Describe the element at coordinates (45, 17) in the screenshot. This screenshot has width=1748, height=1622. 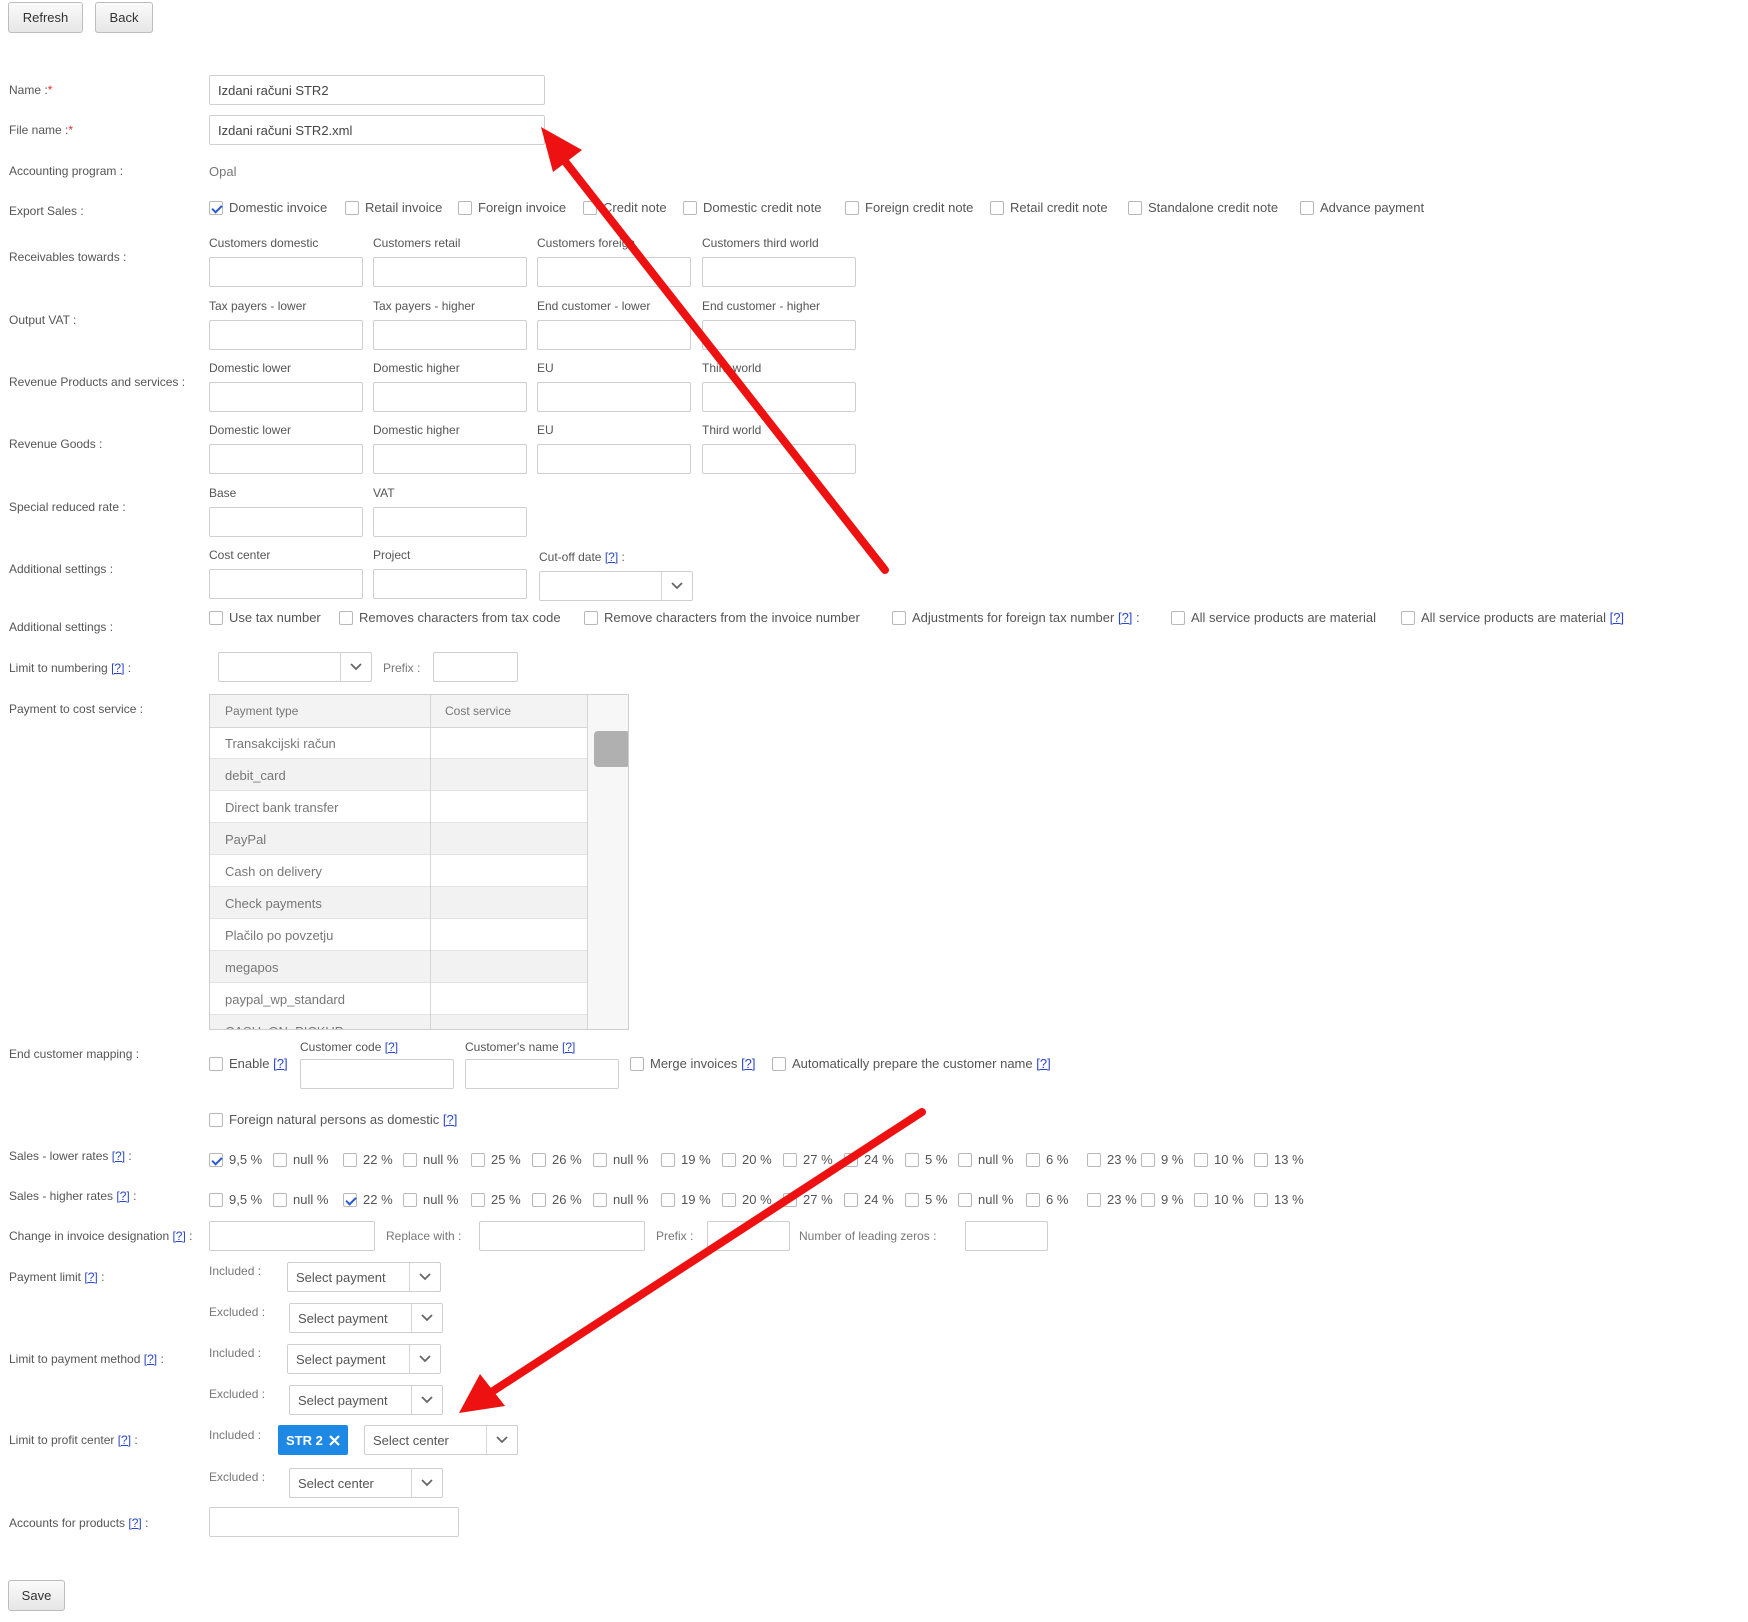
I see `refresh-button: Refresh` at that location.